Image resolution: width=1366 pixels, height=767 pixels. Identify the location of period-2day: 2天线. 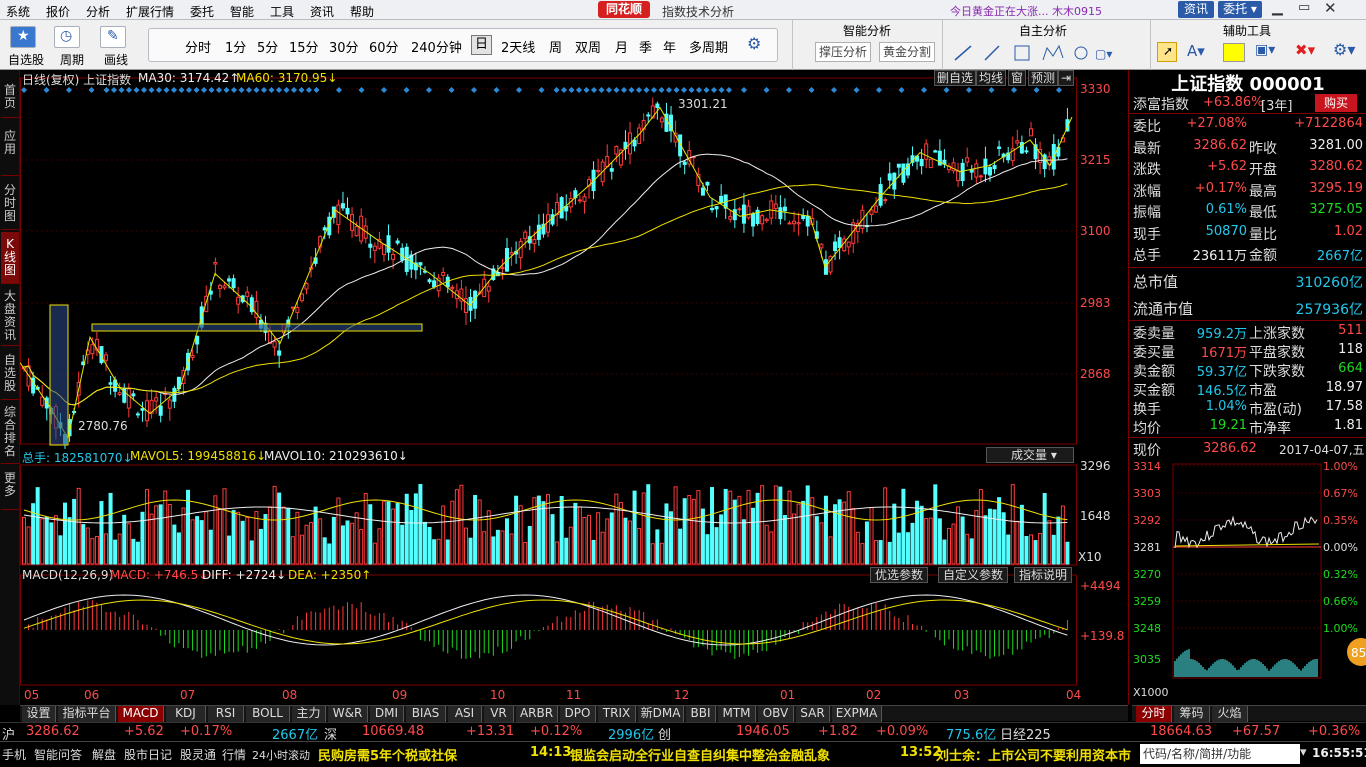
(518, 46).